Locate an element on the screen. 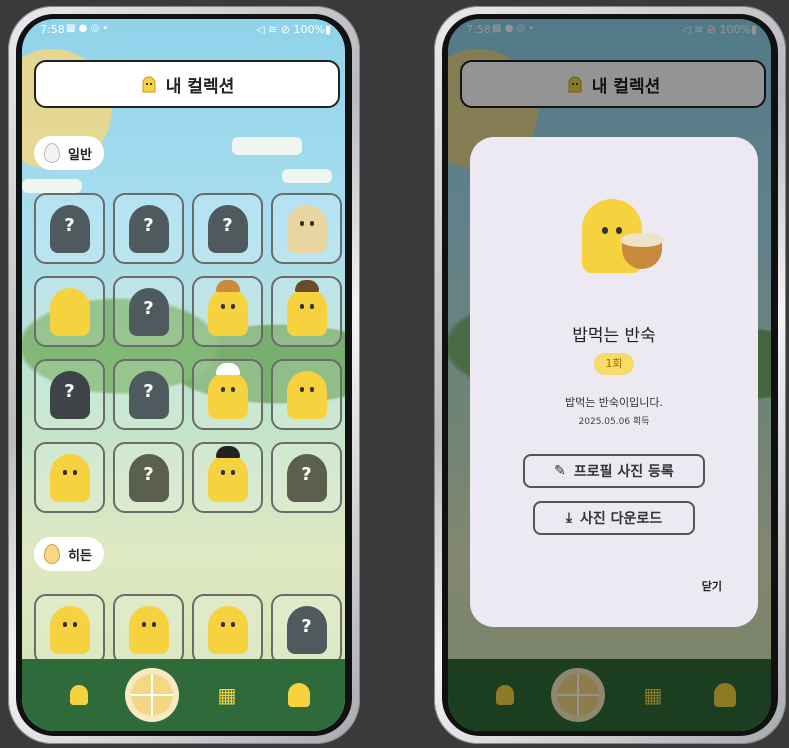 The image size is (789, 748). sparkle-ghost-icon is located at coordinates (69, 477).